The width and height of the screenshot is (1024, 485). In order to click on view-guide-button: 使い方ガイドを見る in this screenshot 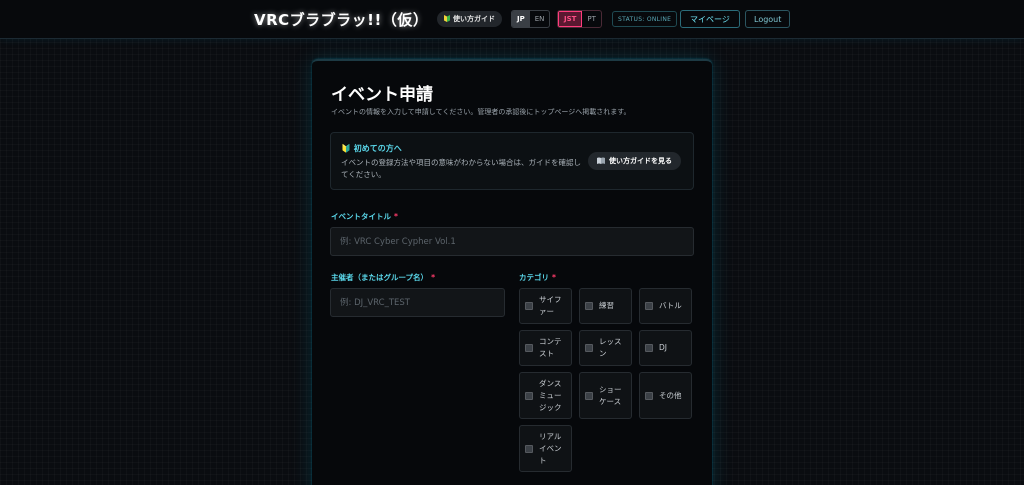, I will do `click(634, 161)`.